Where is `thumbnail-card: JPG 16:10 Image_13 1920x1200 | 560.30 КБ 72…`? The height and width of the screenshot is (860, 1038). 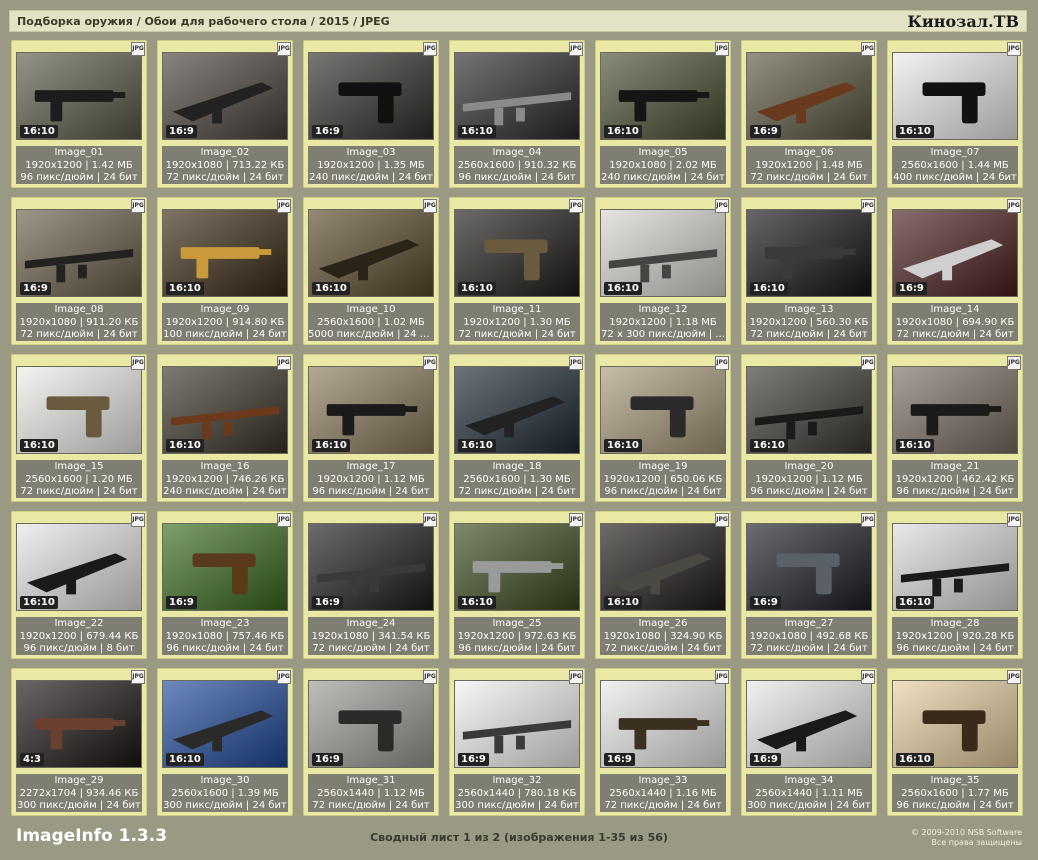
thumbnail-card: JPG 16:10 Image_13 1920x1200 | 560.30 КБ 72… is located at coordinates (809, 271).